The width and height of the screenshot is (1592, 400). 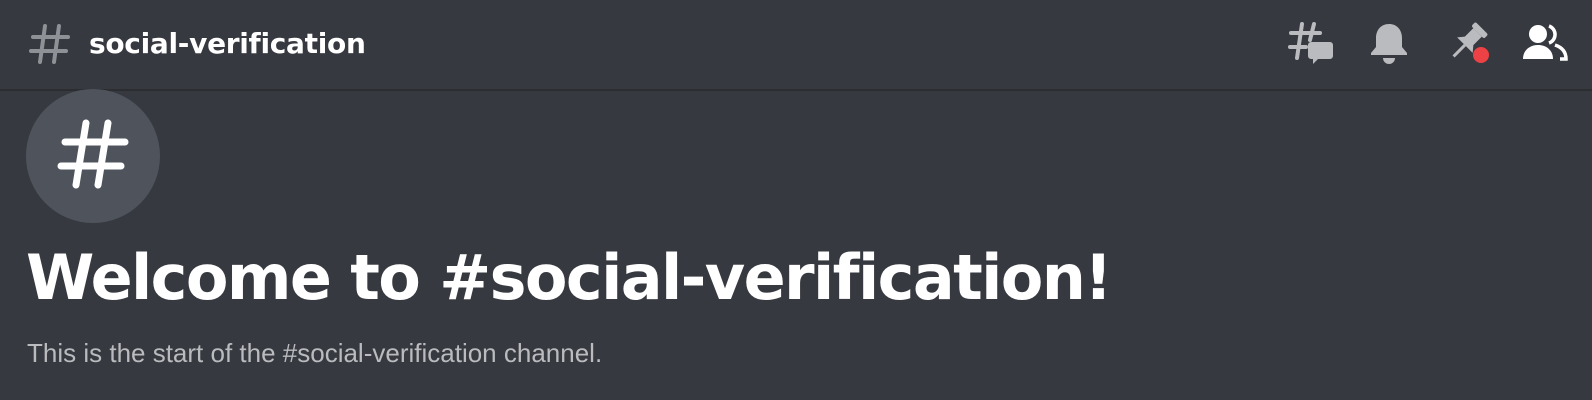 I want to click on member-list-button, so click(x=1545, y=45).